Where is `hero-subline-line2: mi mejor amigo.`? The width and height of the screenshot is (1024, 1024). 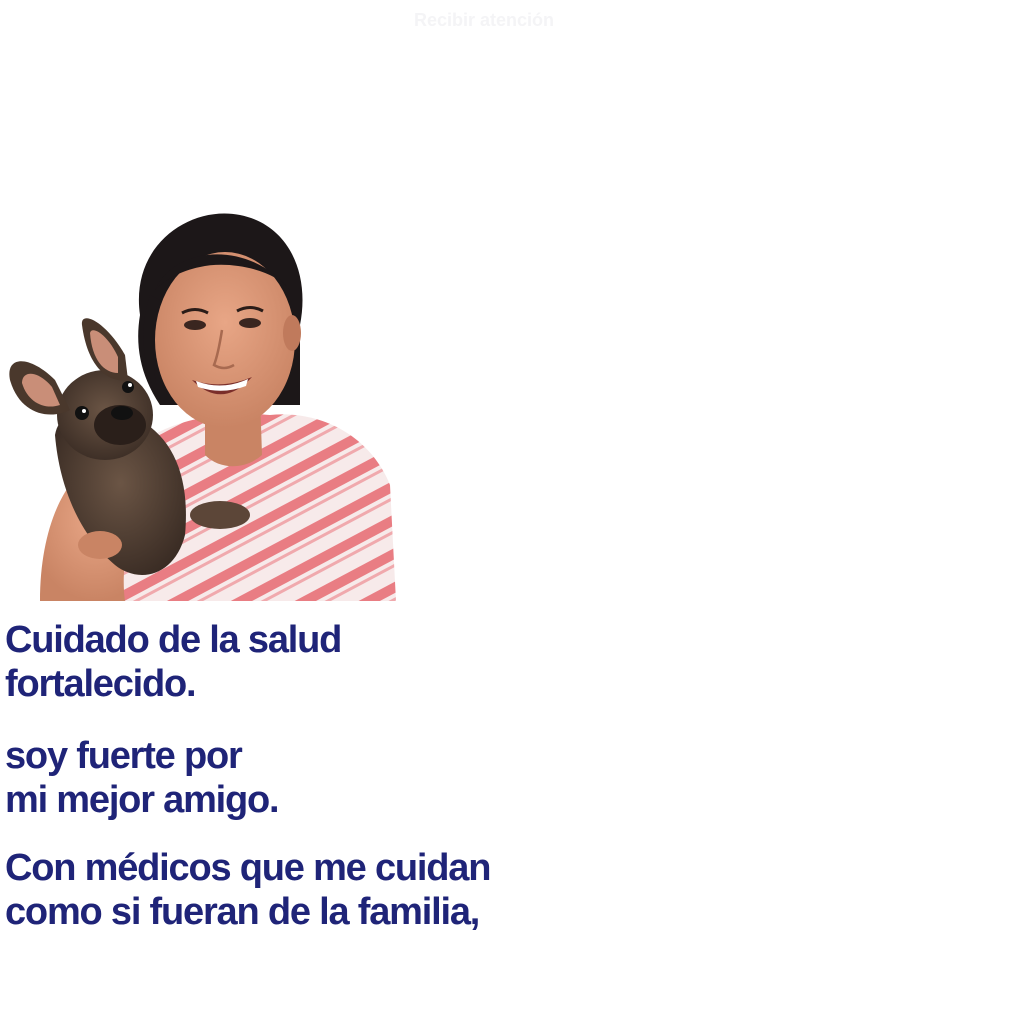
hero-subline-line2: mi mejor amigo. is located at coordinates (142, 800).